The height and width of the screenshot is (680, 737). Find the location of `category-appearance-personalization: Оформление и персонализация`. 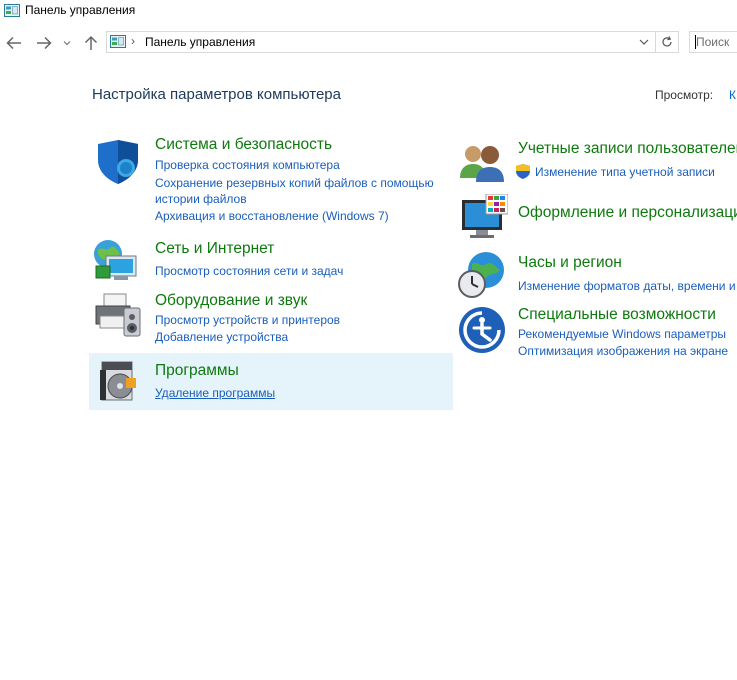

category-appearance-personalization: Оформление и персонализация is located at coordinates (597, 219).